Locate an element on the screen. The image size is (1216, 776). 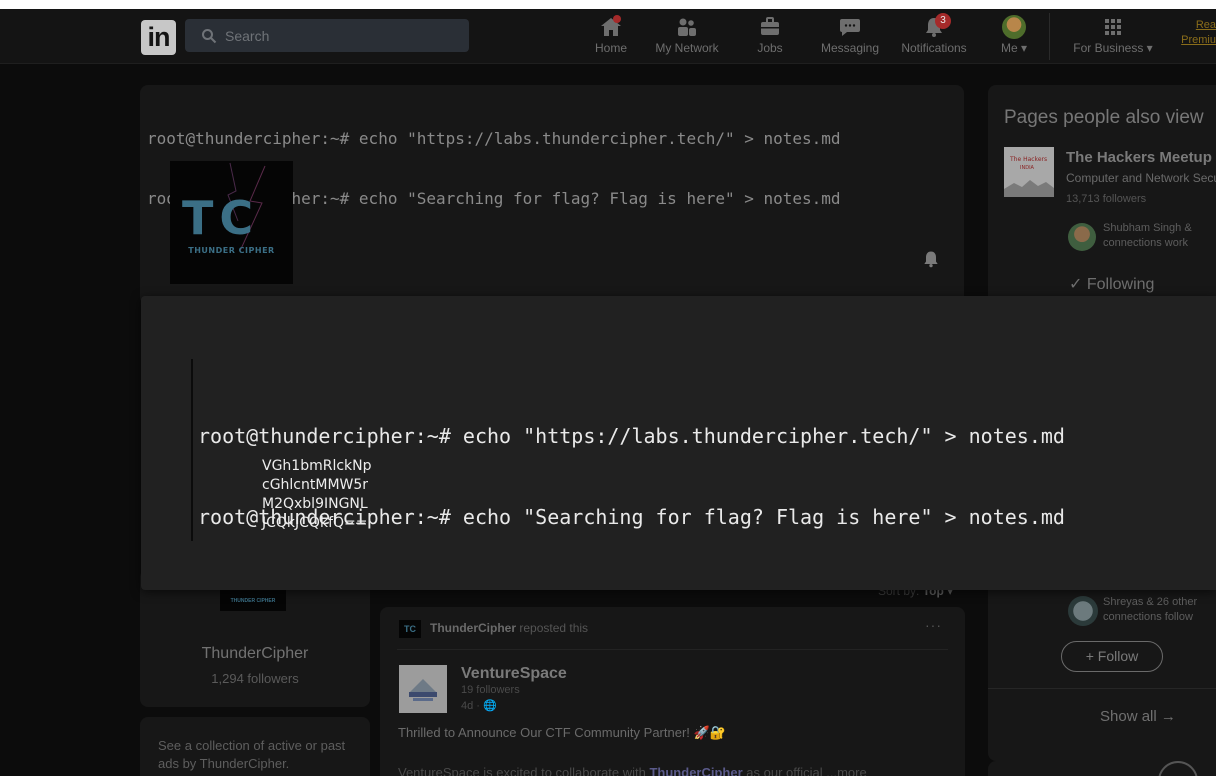
connections2-line2: connections follow is located at coordinates (1148, 617).